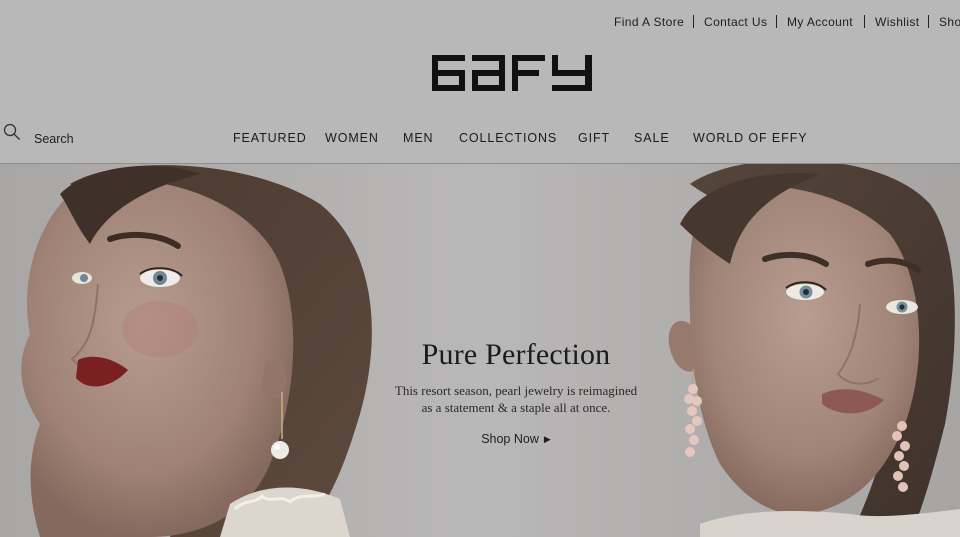 The height and width of the screenshot is (537, 960). I want to click on shopping-bag-link: Sho, so click(949, 22).